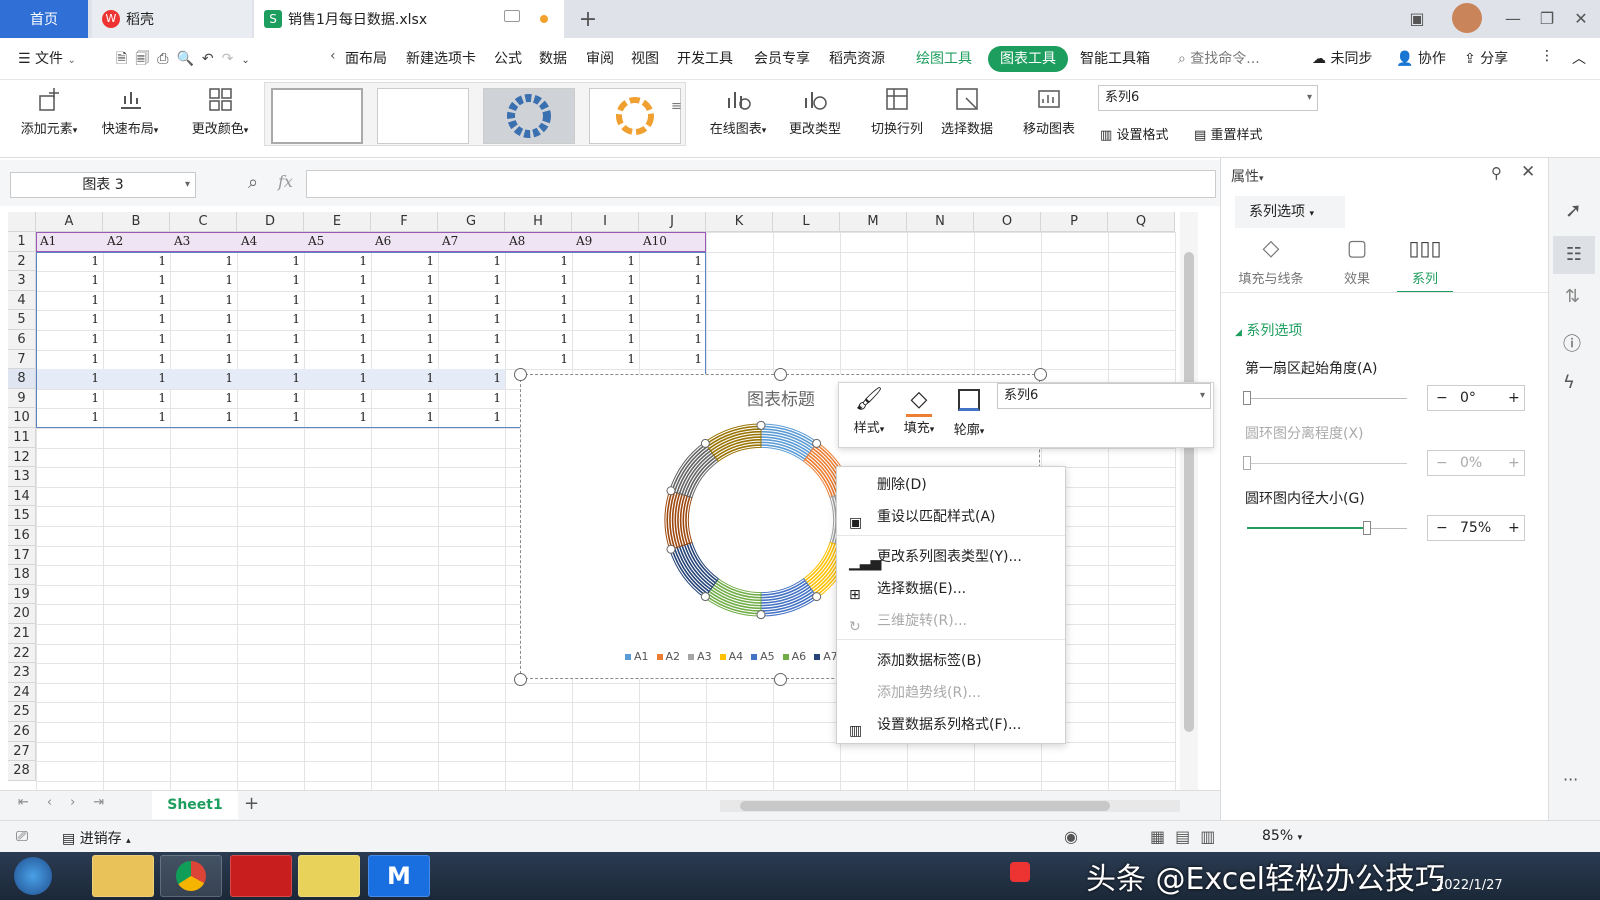 This screenshot has width=1600, height=900. I want to click on select-cursor-icon: ➚, so click(1573, 210).